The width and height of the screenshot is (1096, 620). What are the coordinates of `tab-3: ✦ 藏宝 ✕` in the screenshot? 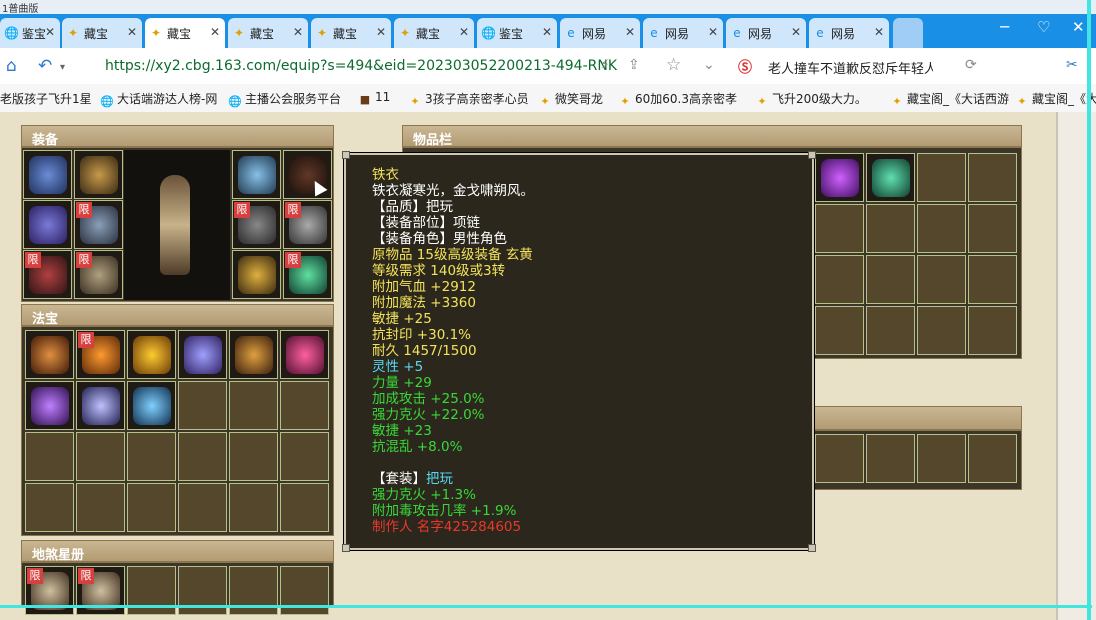 It's located at (268, 33).